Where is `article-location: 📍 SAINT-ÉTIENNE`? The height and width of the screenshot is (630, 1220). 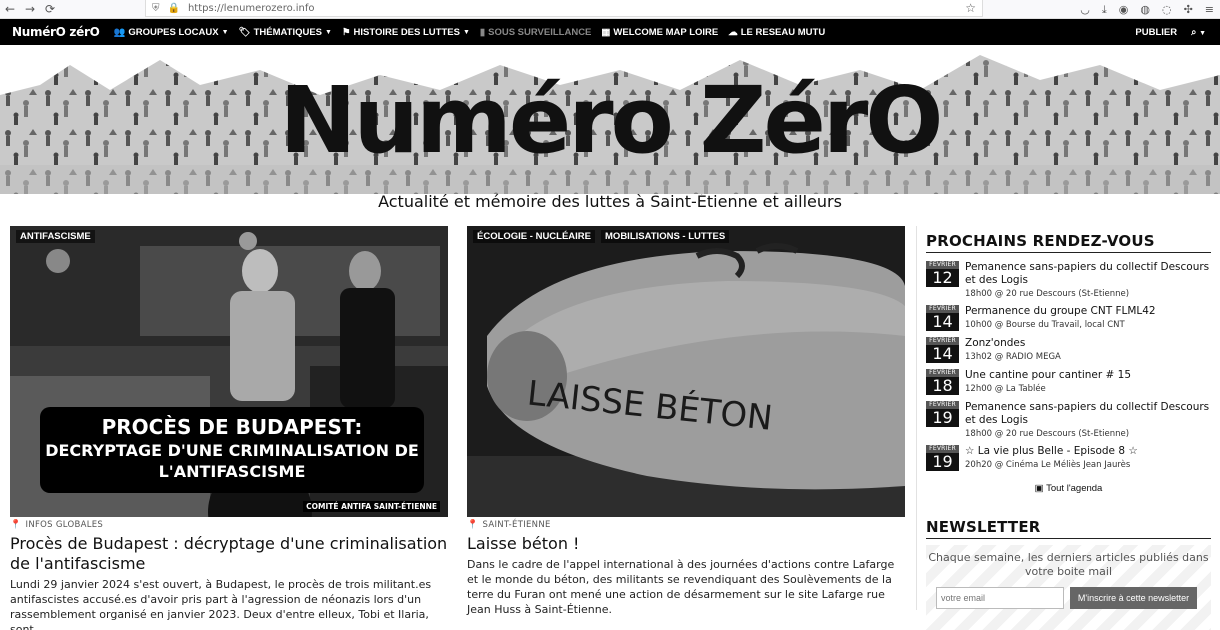
article-location: 📍 SAINT-ÉTIENNE is located at coordinates (686, 525).